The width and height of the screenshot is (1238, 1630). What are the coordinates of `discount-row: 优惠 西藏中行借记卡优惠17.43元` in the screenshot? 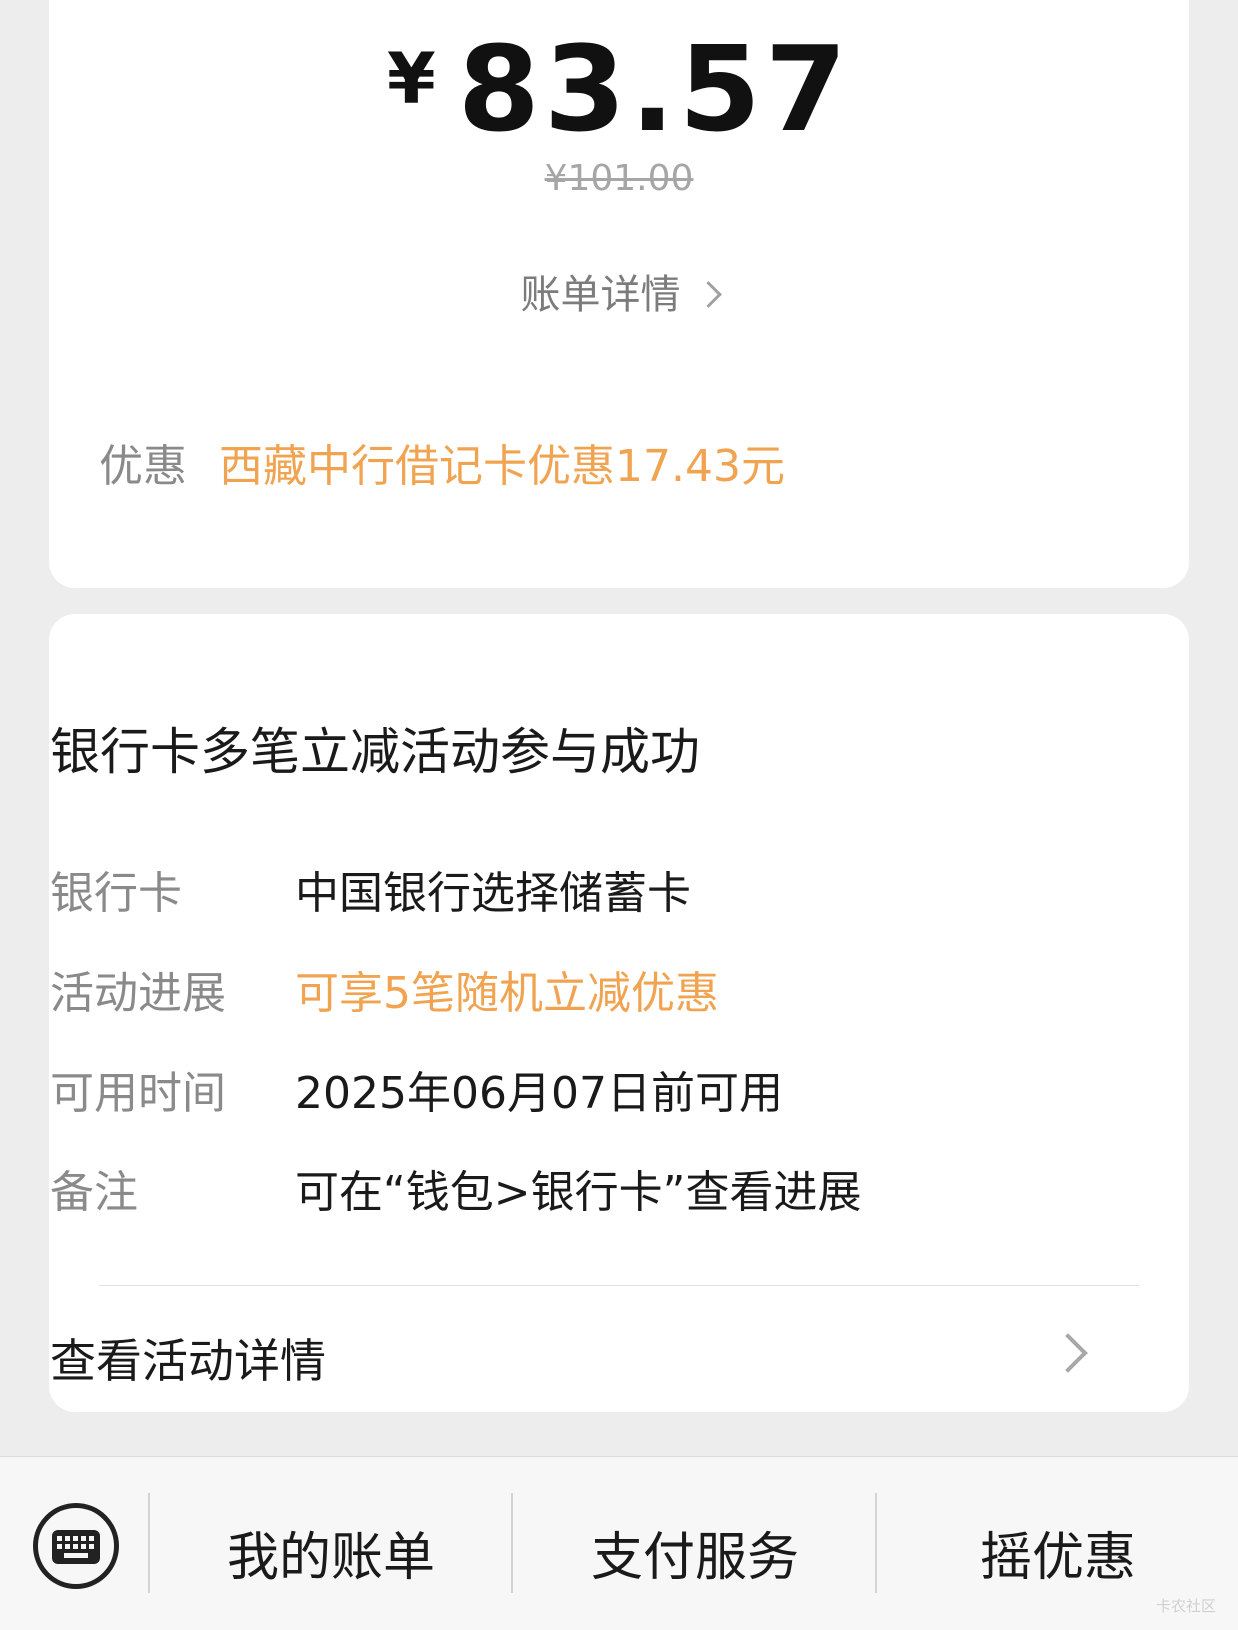 It's located at (442, 462).